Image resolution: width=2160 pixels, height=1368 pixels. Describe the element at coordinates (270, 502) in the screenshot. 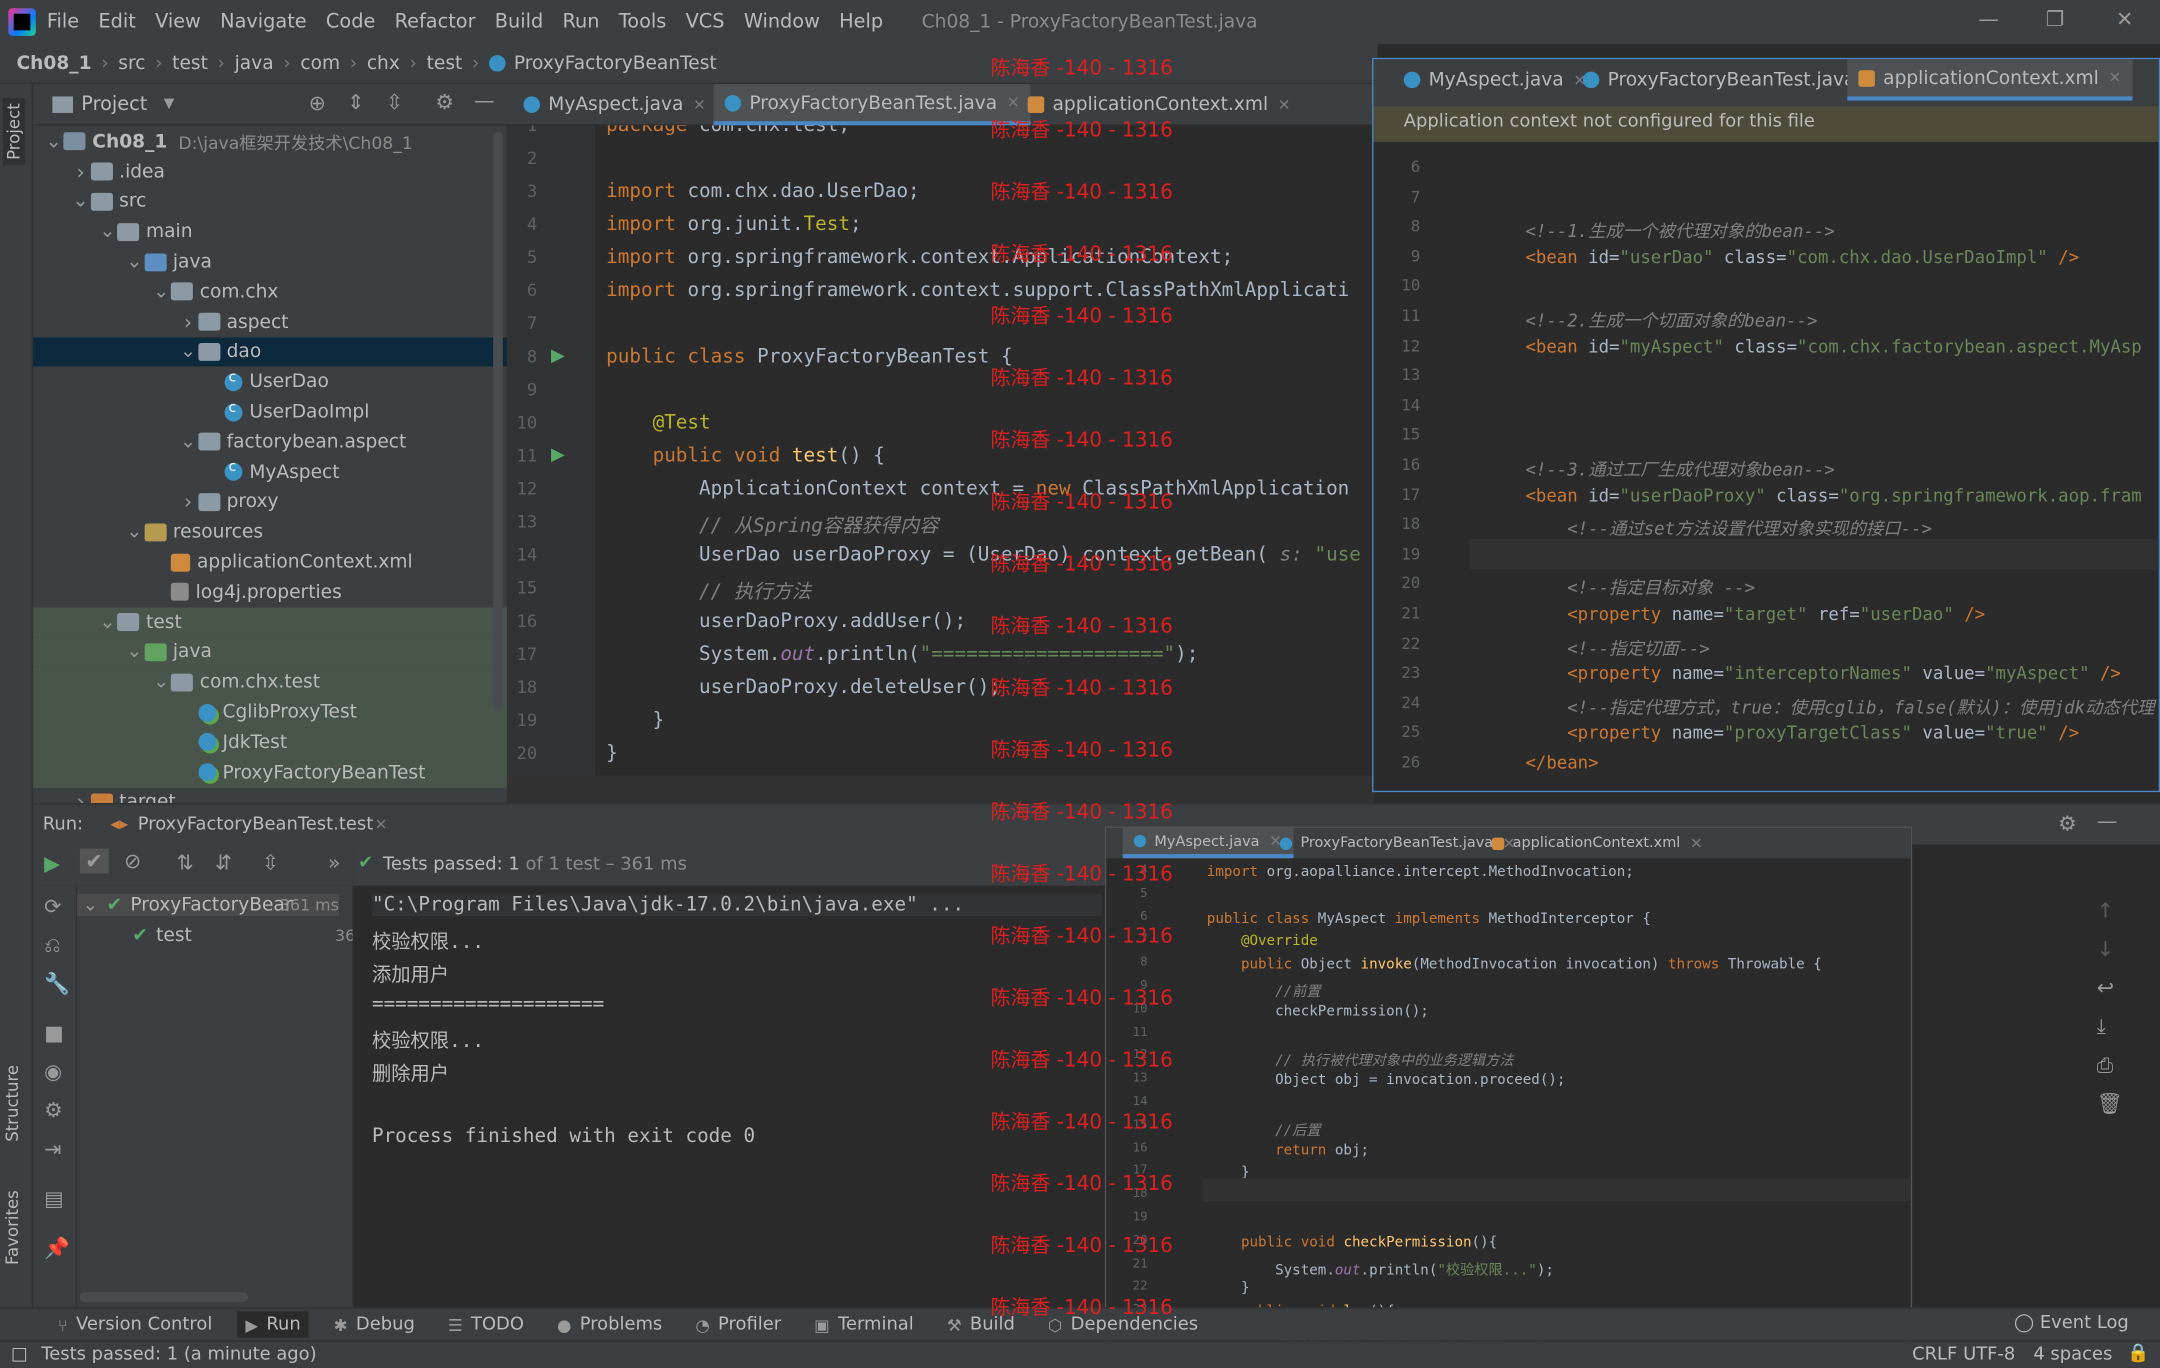

I see `tree-item: › proxy` at that location.